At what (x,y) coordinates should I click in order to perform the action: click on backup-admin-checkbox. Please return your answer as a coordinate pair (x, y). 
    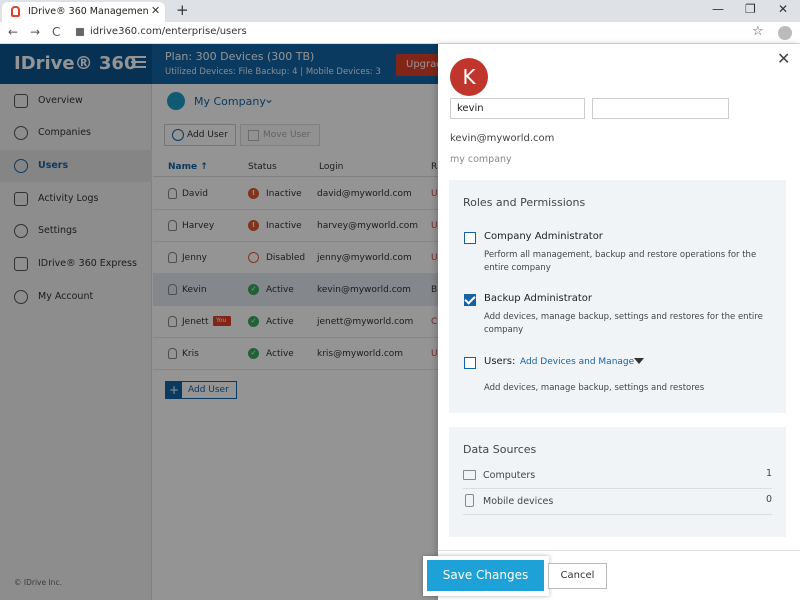
    Looking at the image, I should click on (470, 300).